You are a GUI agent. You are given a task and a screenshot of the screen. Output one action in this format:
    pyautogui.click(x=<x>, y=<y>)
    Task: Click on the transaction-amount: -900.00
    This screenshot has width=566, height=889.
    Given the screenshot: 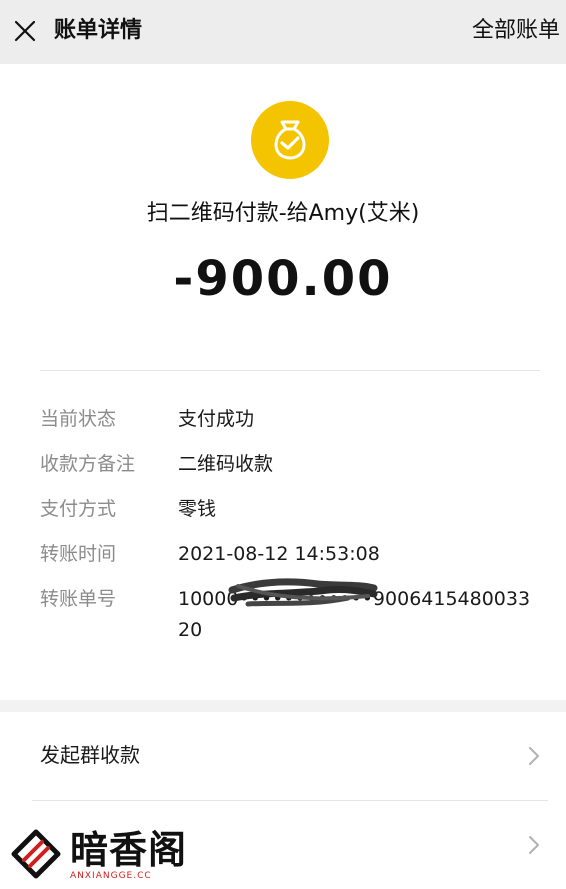 What is the action you would take?
    pyautogui.click(x=283, y=279)
    